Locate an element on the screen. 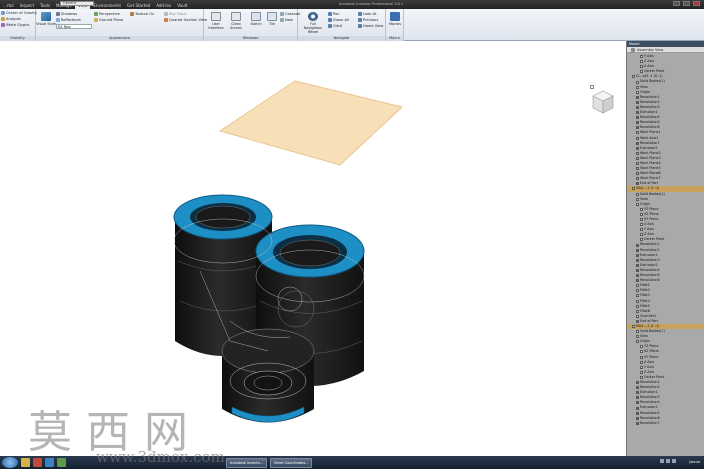 This screenshot has height=469, width=704. minimize-button is located at coordinates (676, 3).